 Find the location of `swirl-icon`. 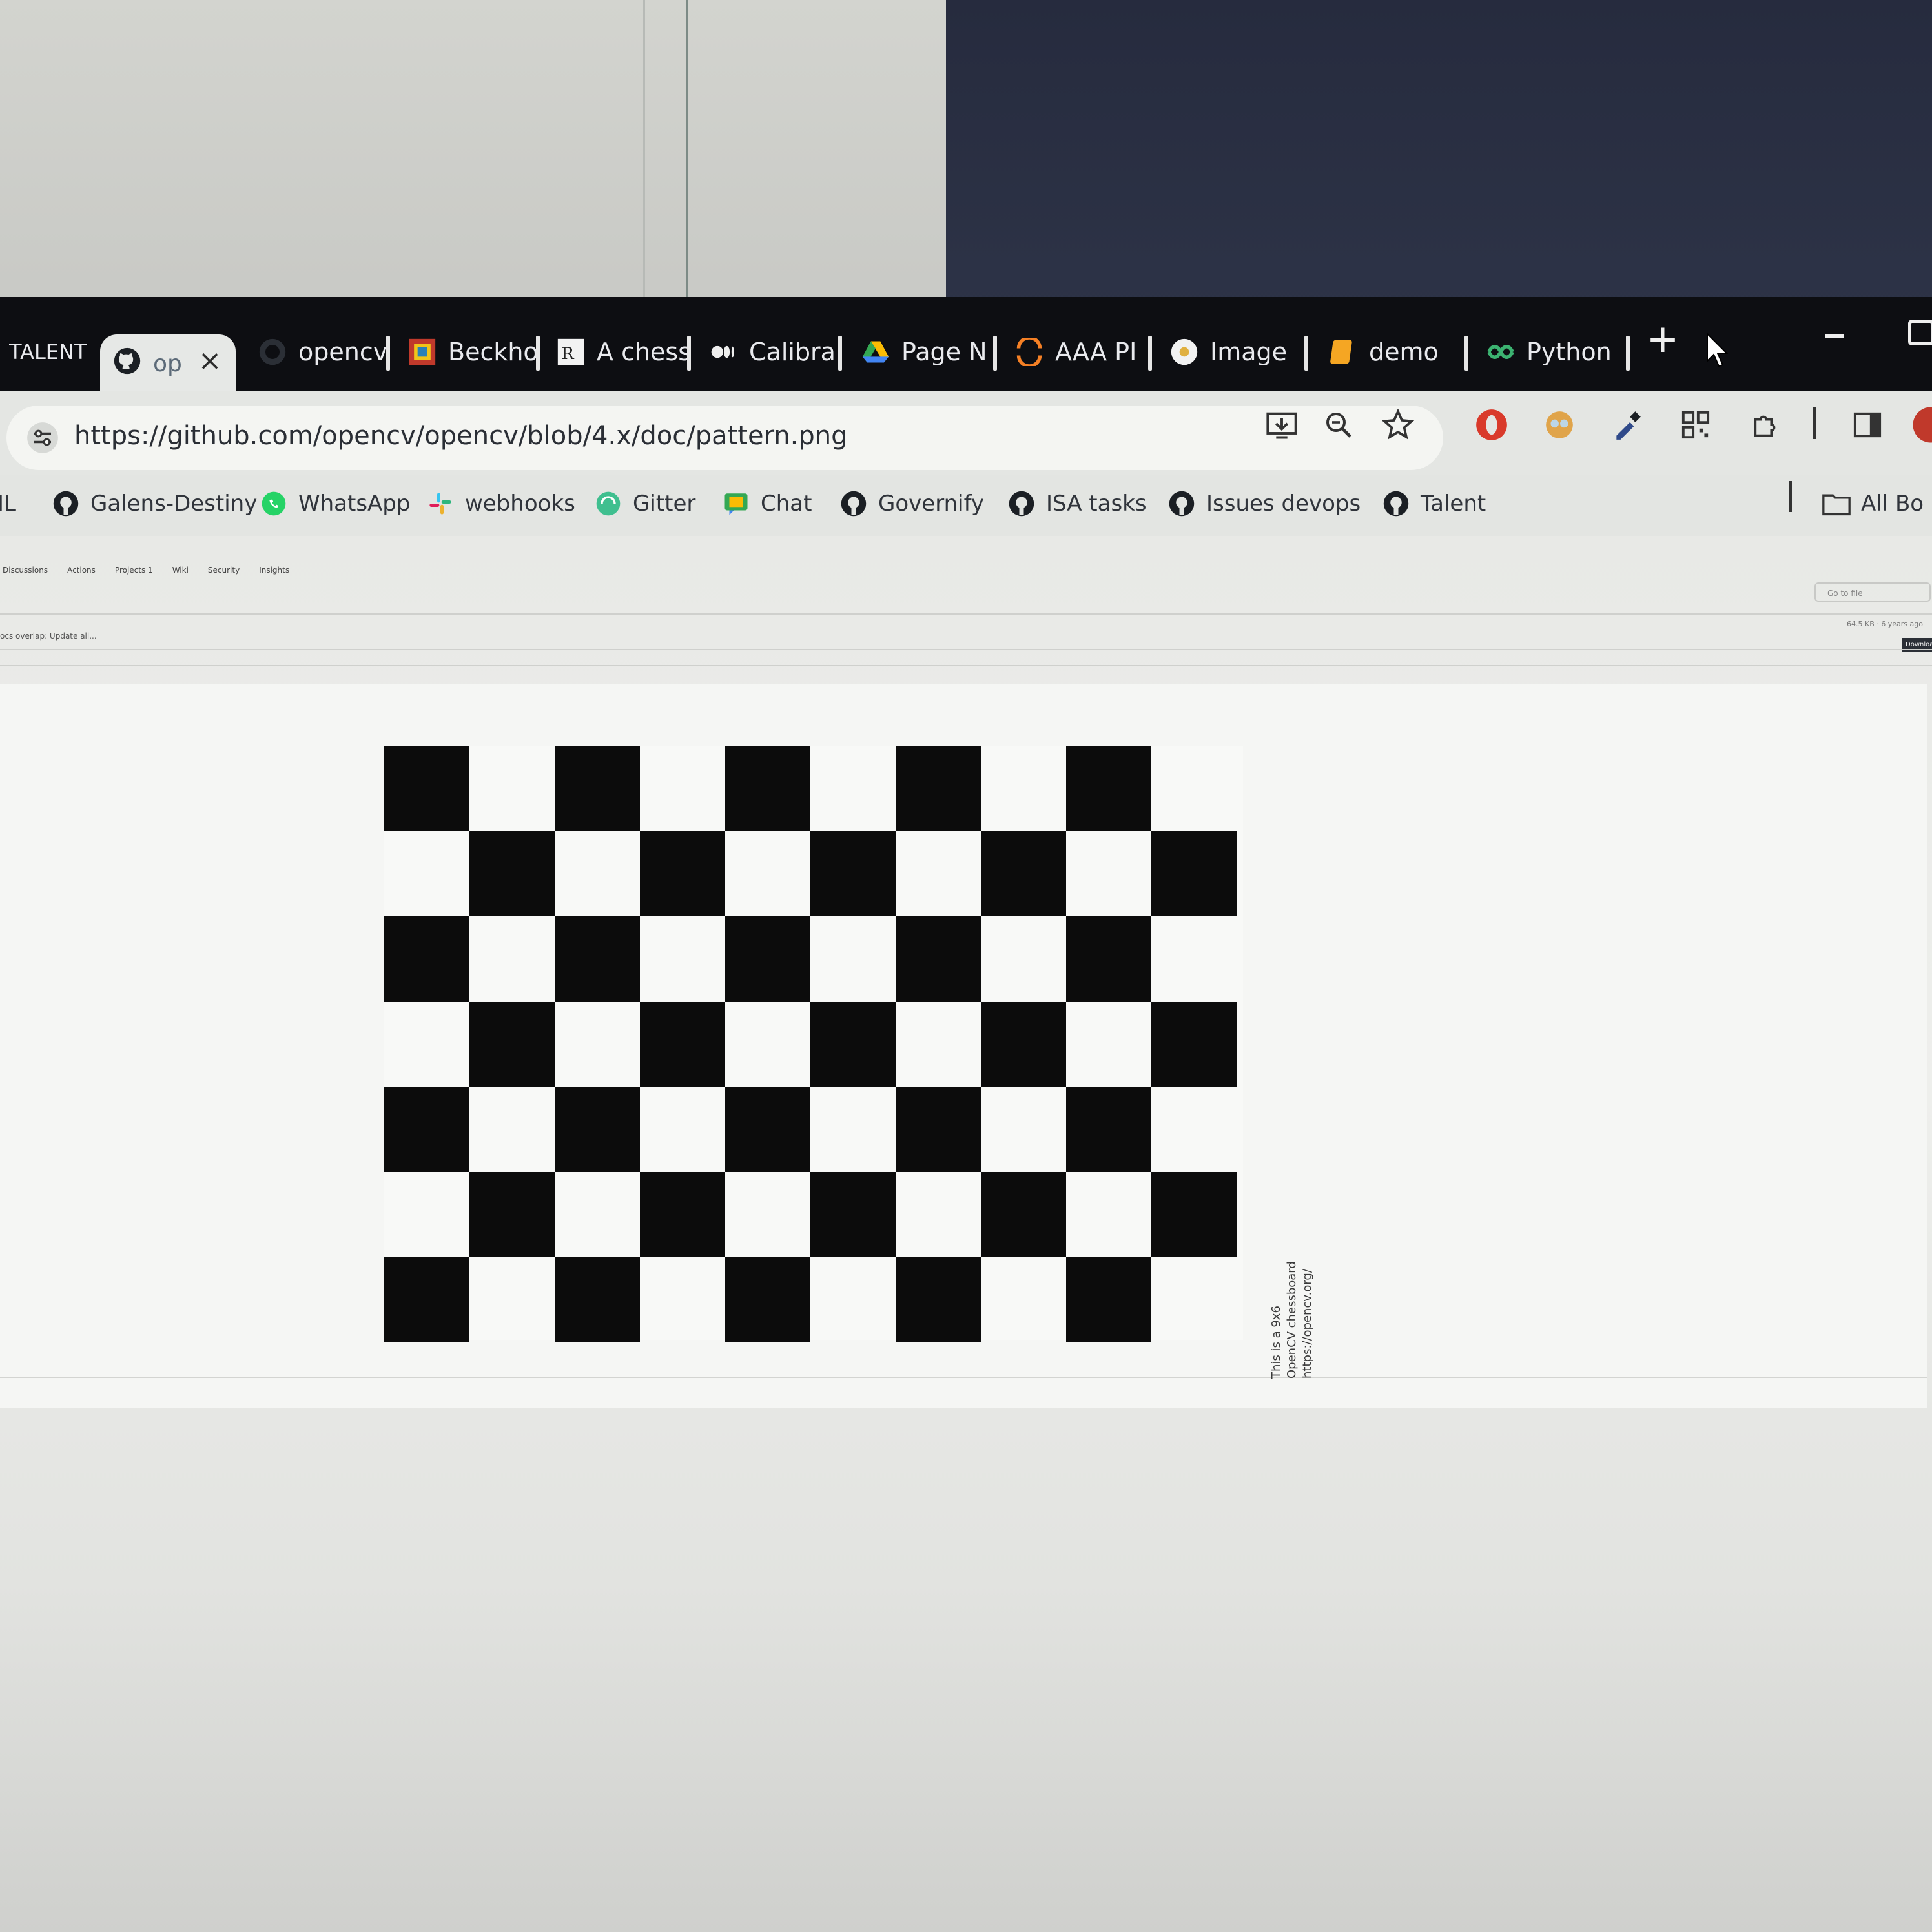

swirl-icon is located at coordinates (1029, 352).